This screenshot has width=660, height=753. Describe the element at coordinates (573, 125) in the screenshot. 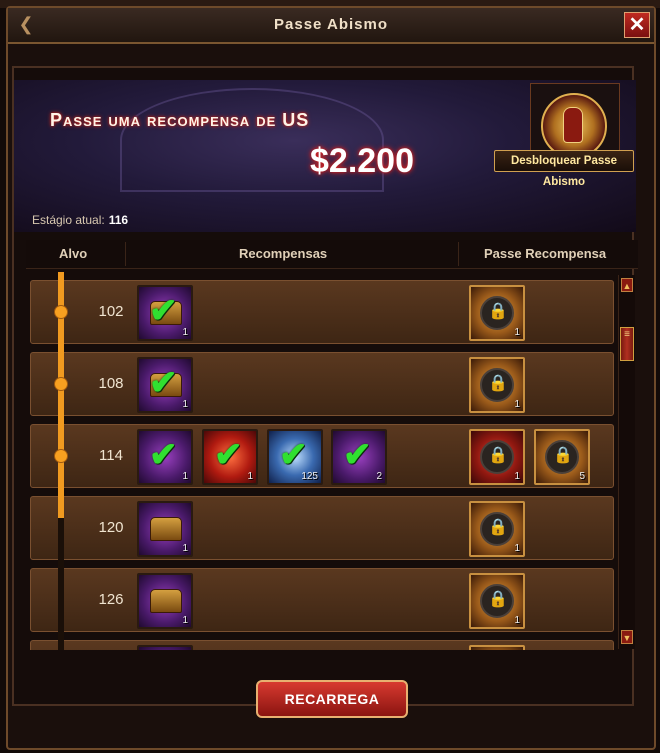

I see `emblem-crest-icon` at that location.